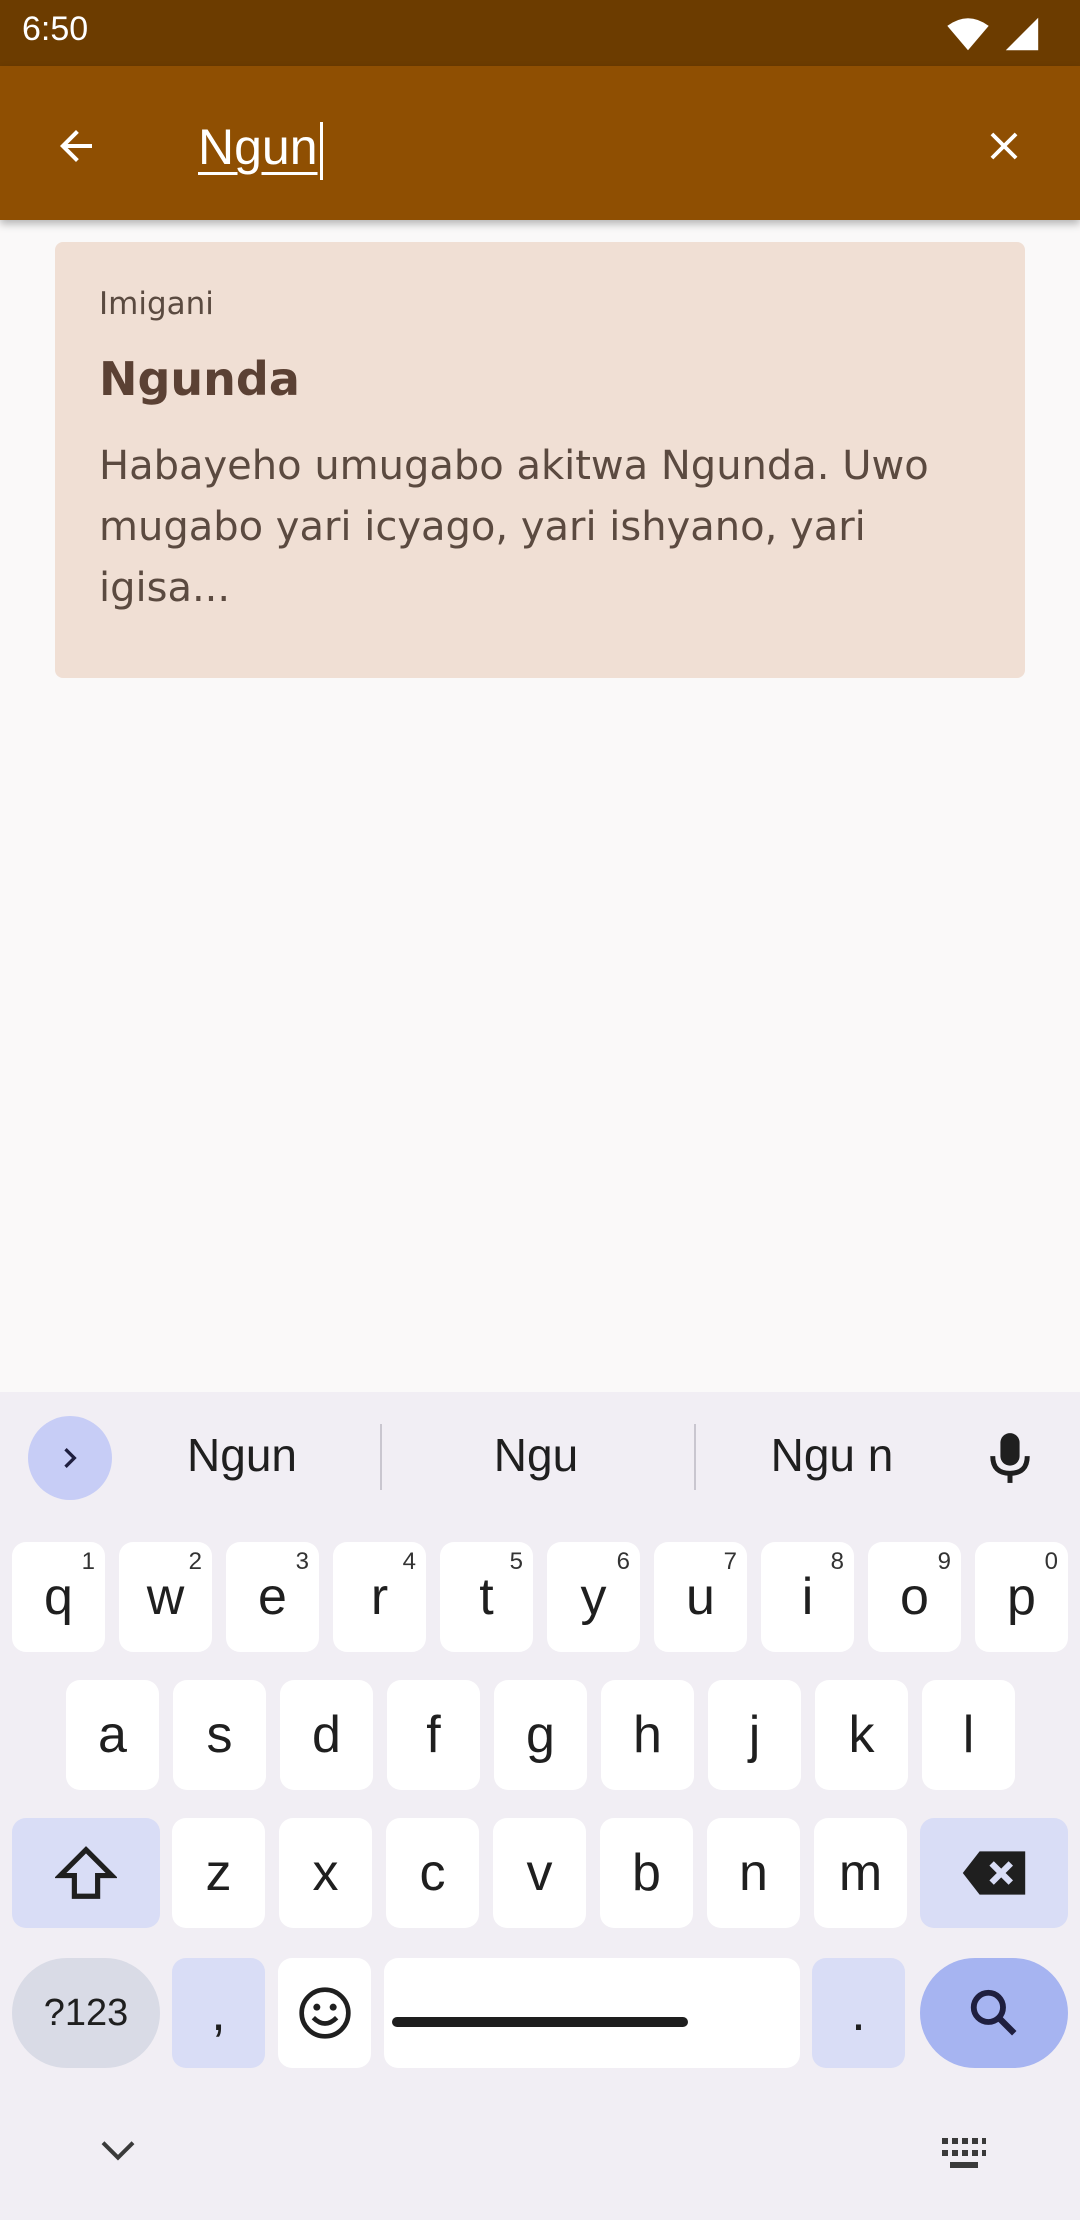 The image size is (1080, 2220). I want to click on key-a: a, so click(112, 1735).